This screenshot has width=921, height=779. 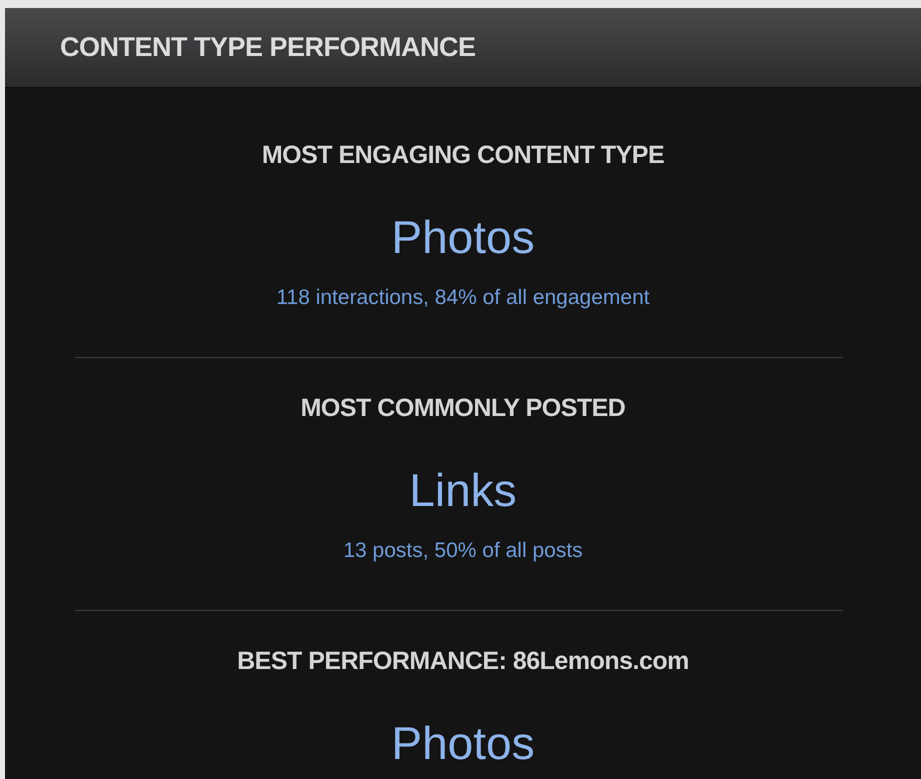 I want to click on section-heading: MOST COMMONLY POSTED, so click(x=463, y=408).